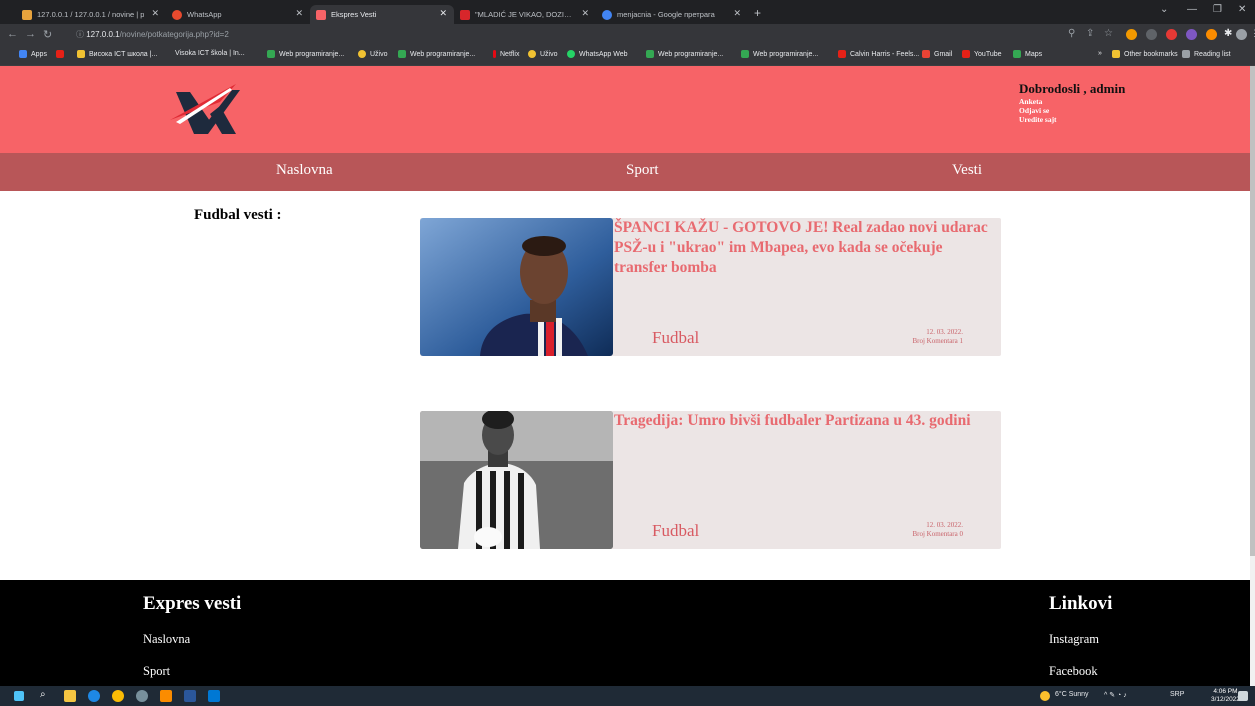 The width and height of the screenshot is (1255, 706). I want to click on footer-link-sport: Sport, so click(156, 671).